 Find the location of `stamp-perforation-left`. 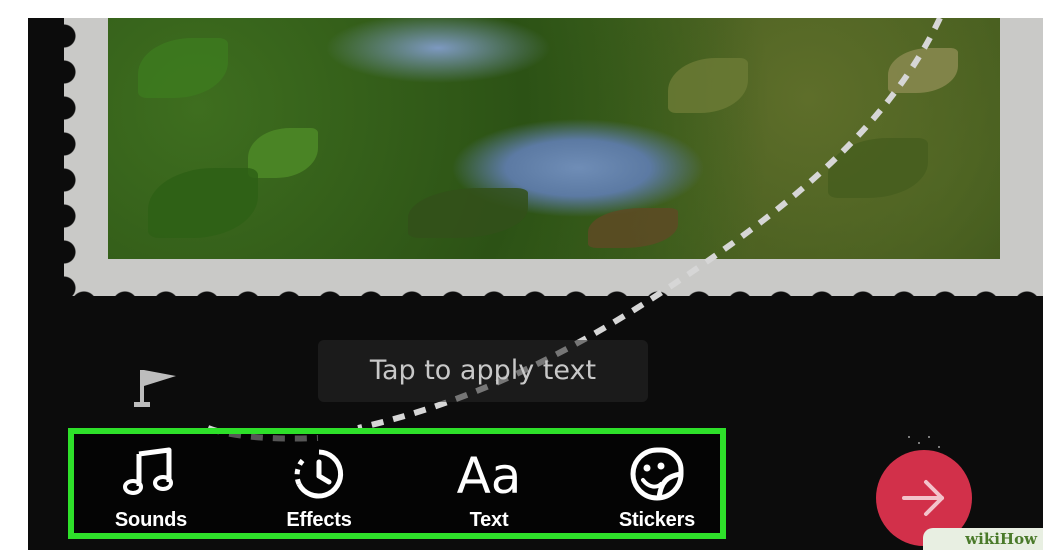

stamp-perforation-left is located at coordinates (64, 157).